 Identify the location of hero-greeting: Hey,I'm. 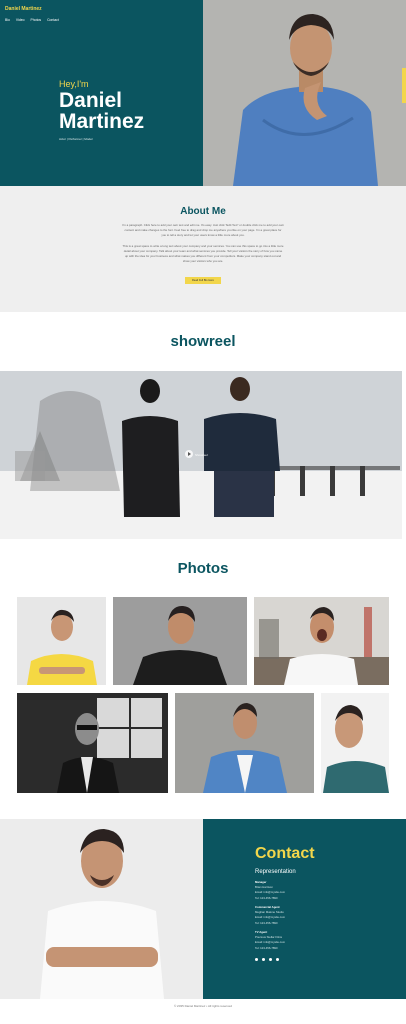
(74, 84).